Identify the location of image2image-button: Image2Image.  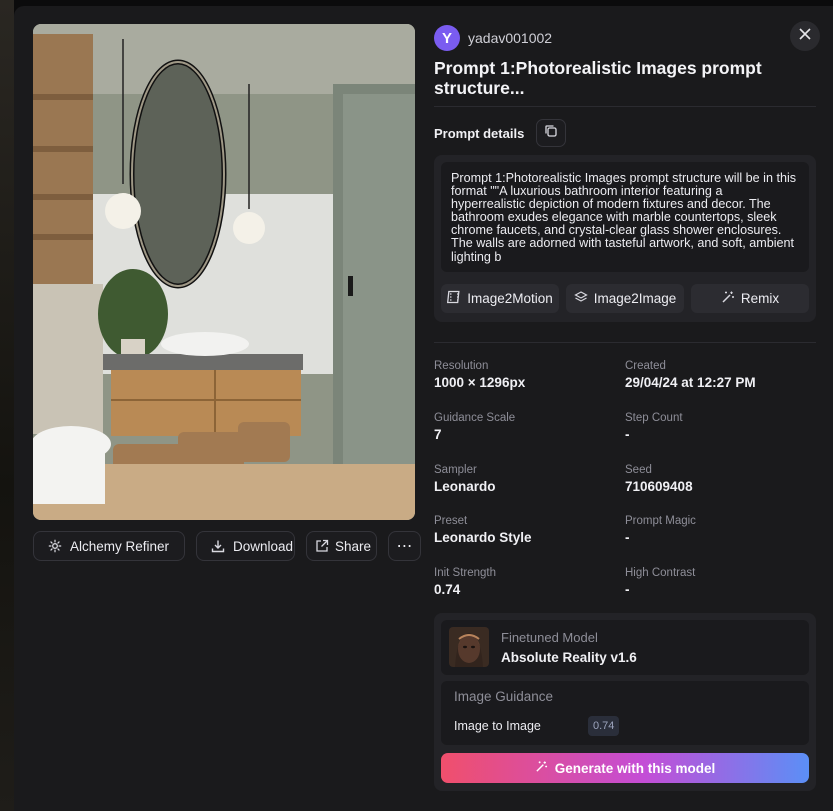
(625, 298).